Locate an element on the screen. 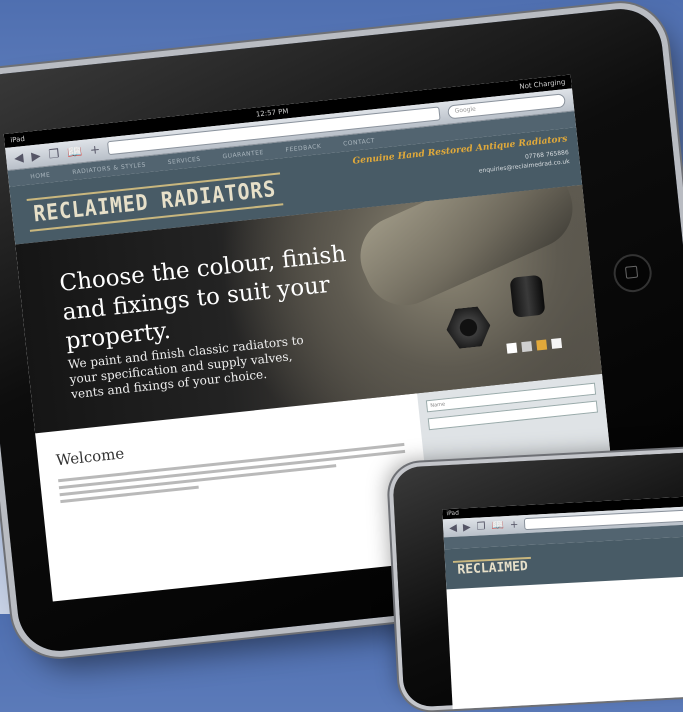 The width and height of the screenshot is (683, 712). slide-indicators is located at coordinates (534, 345).